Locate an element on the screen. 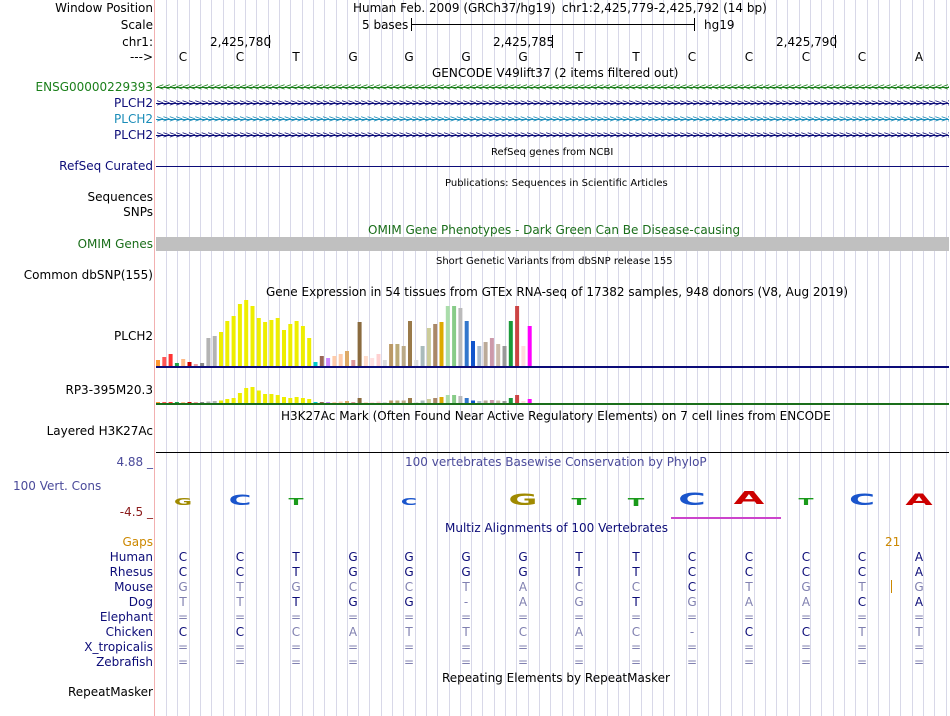  refseq-label: RefSeq Curated is located at coordinates (106, 166).